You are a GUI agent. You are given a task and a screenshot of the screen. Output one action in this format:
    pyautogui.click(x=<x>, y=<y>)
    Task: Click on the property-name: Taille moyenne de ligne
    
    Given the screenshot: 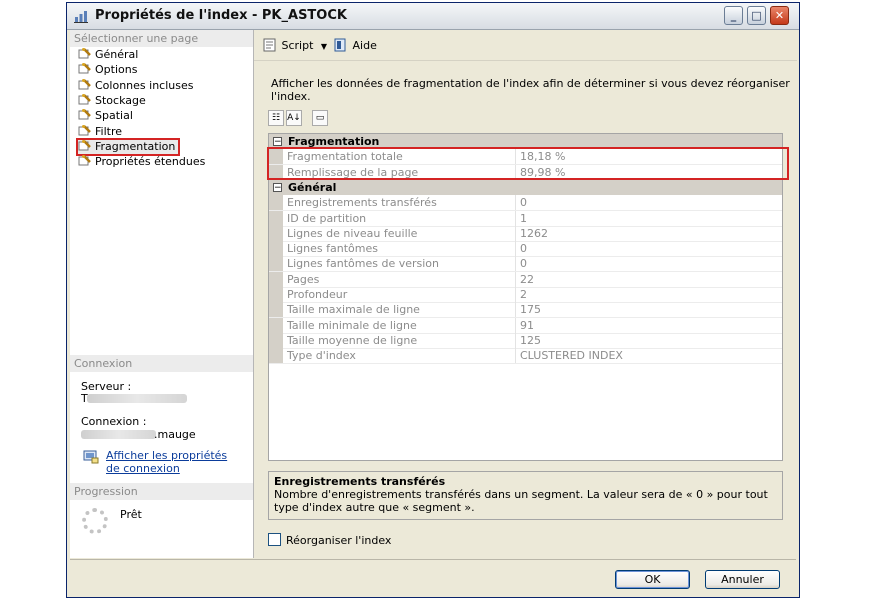 What is the action you would take?
    pyautogui.click(x=352, y=340)
    